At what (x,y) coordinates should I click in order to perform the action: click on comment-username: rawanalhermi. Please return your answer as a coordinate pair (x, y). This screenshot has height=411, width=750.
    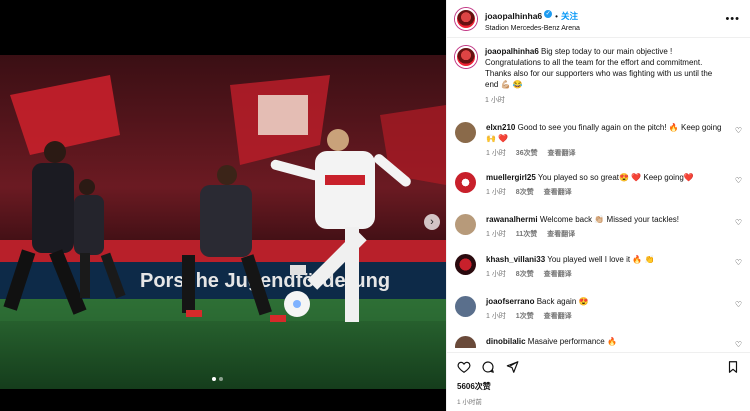
    Looking at the image, I should click on (512, 219).